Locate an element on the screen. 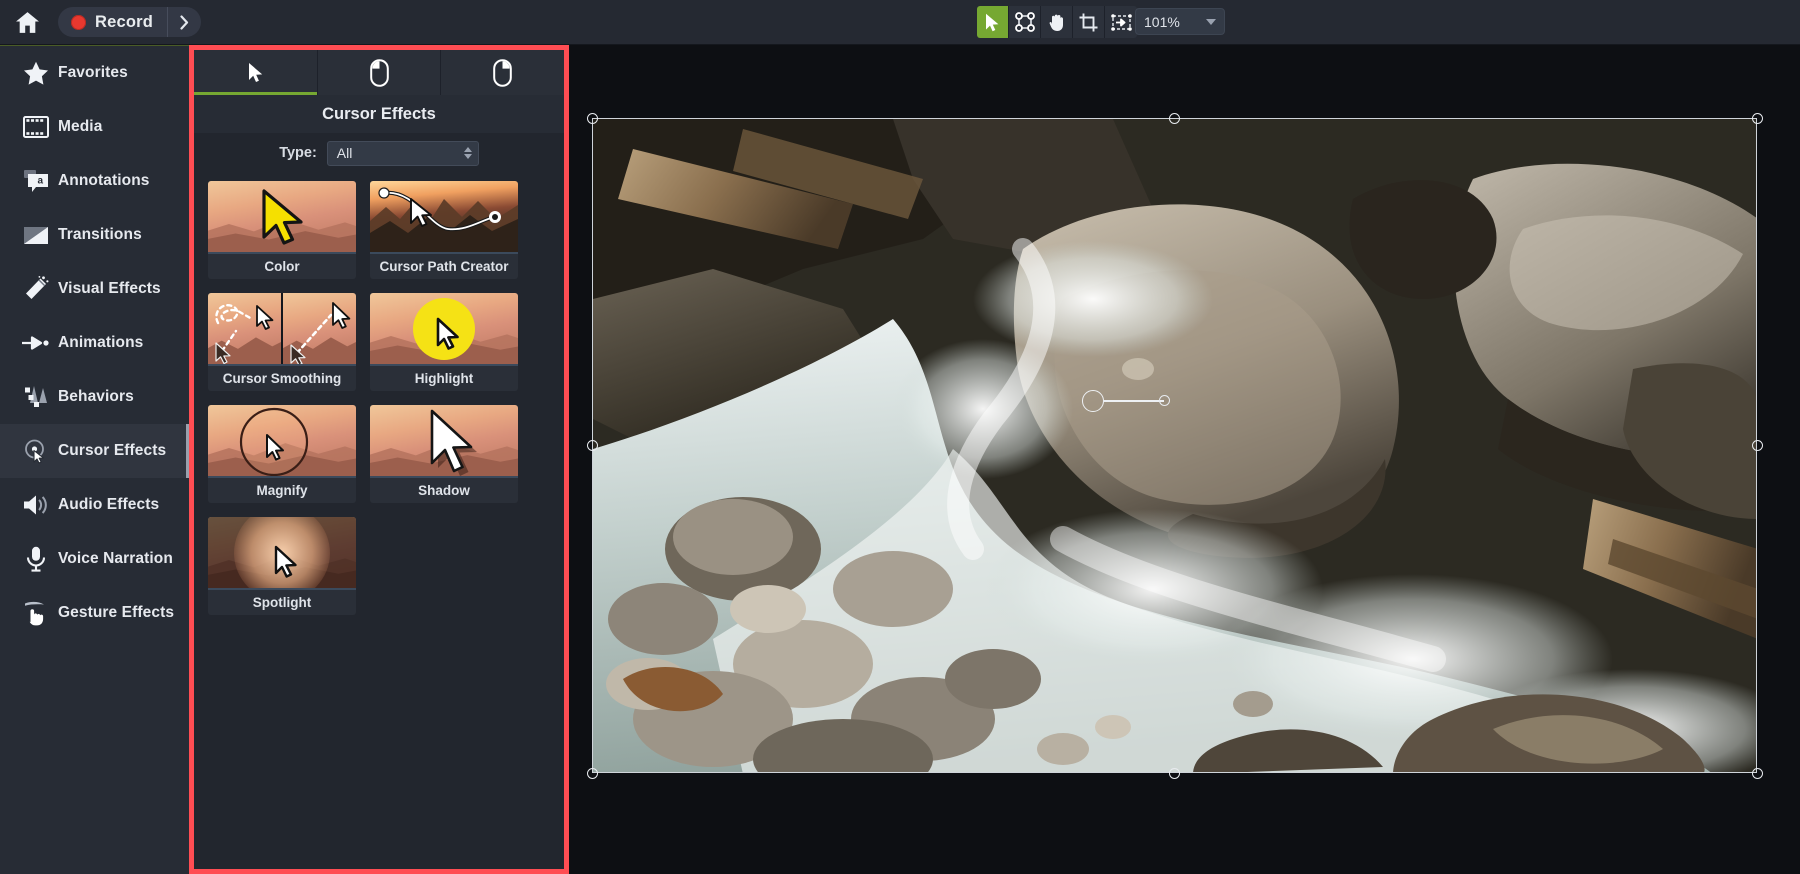 Image resolution: width=1800 pixels, height=874 pixels. microphone-icon is located at coordinates (36, 559).